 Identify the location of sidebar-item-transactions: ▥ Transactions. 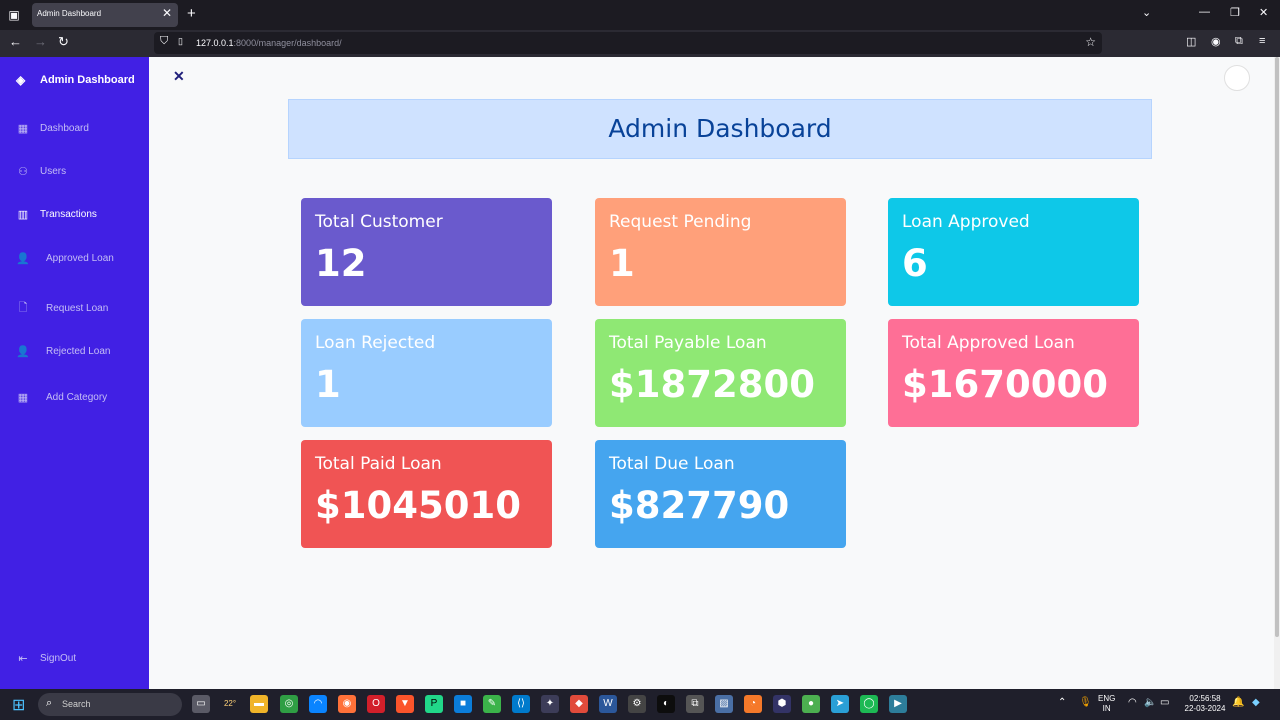
(56, 214).